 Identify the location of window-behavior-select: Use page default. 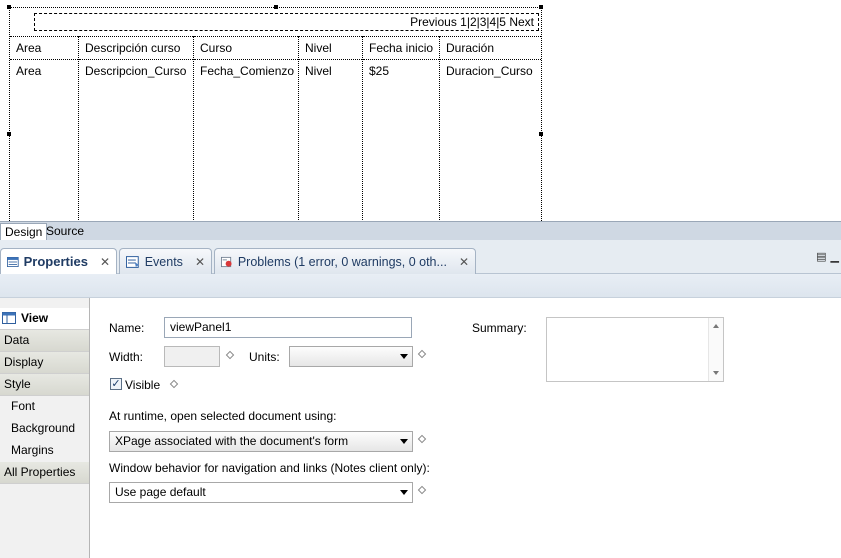
(261, 492).